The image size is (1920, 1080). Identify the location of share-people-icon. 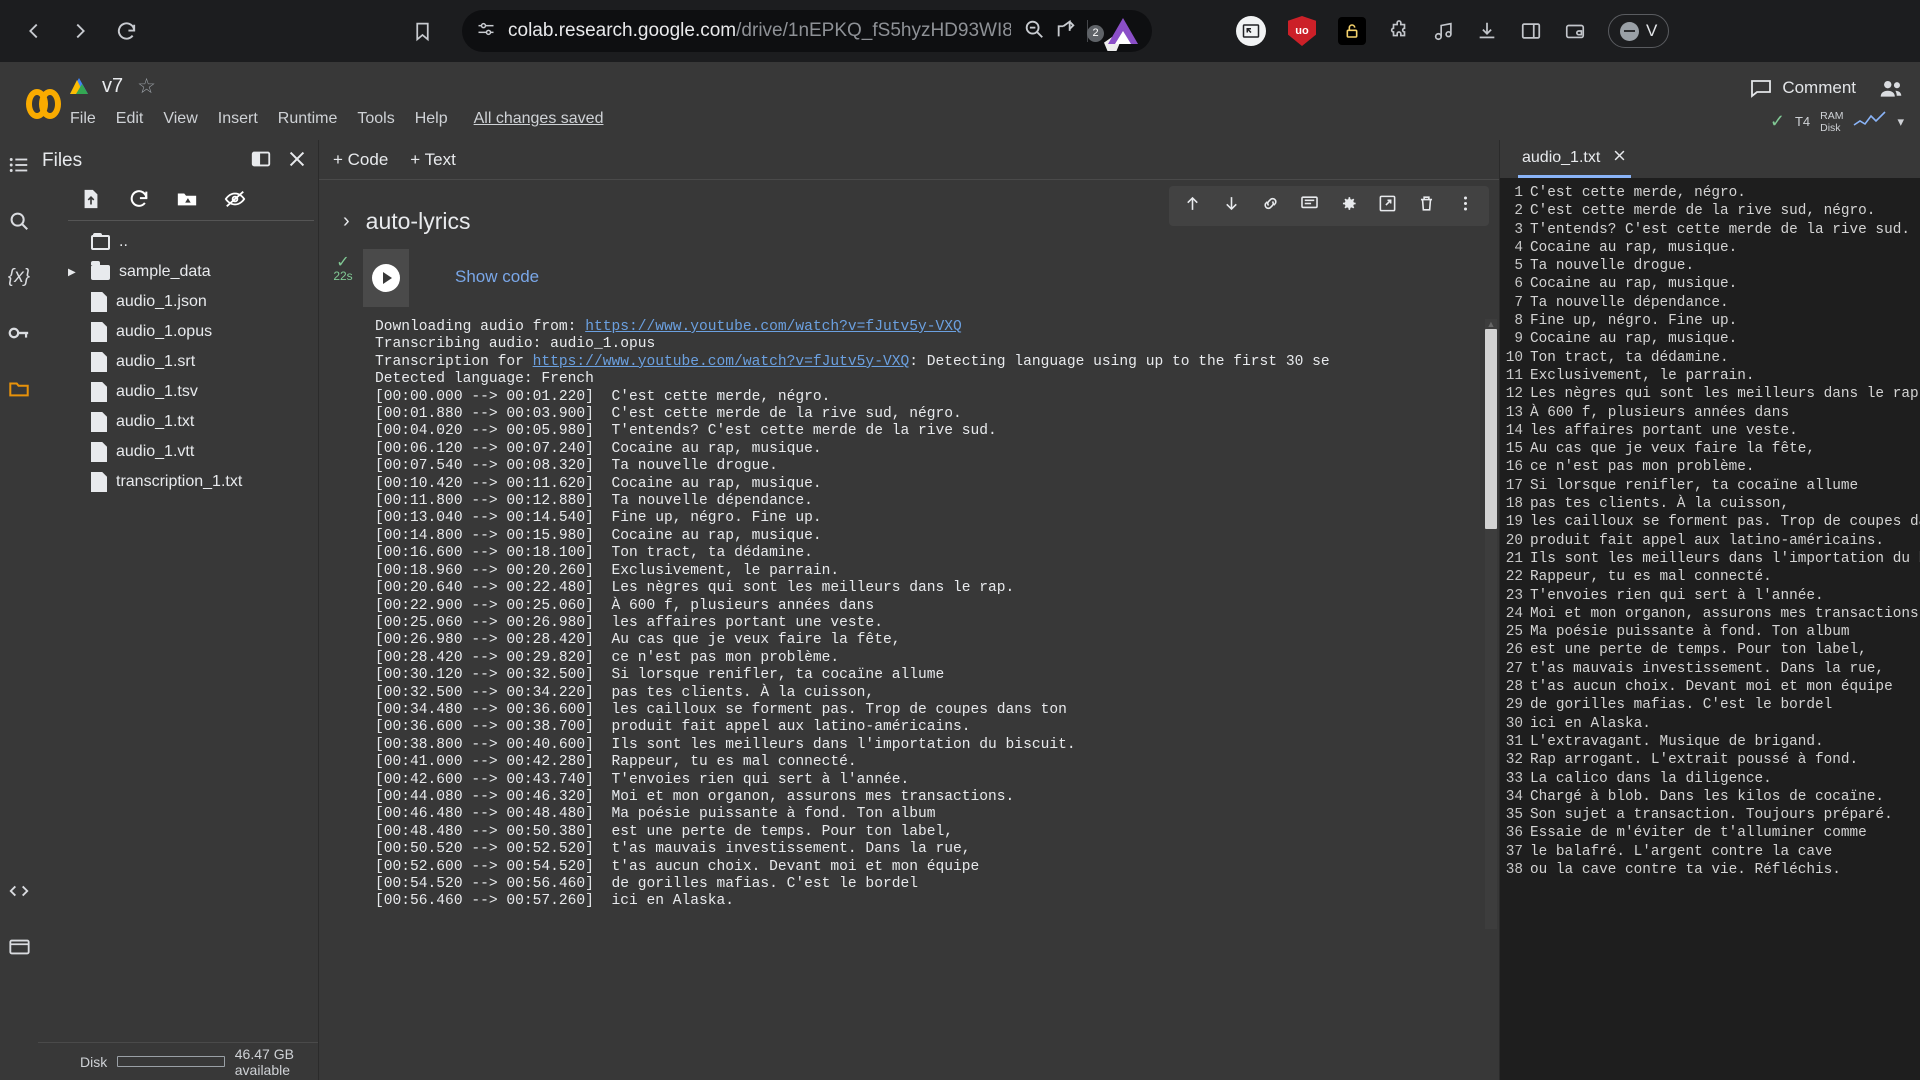
(1891, 91).